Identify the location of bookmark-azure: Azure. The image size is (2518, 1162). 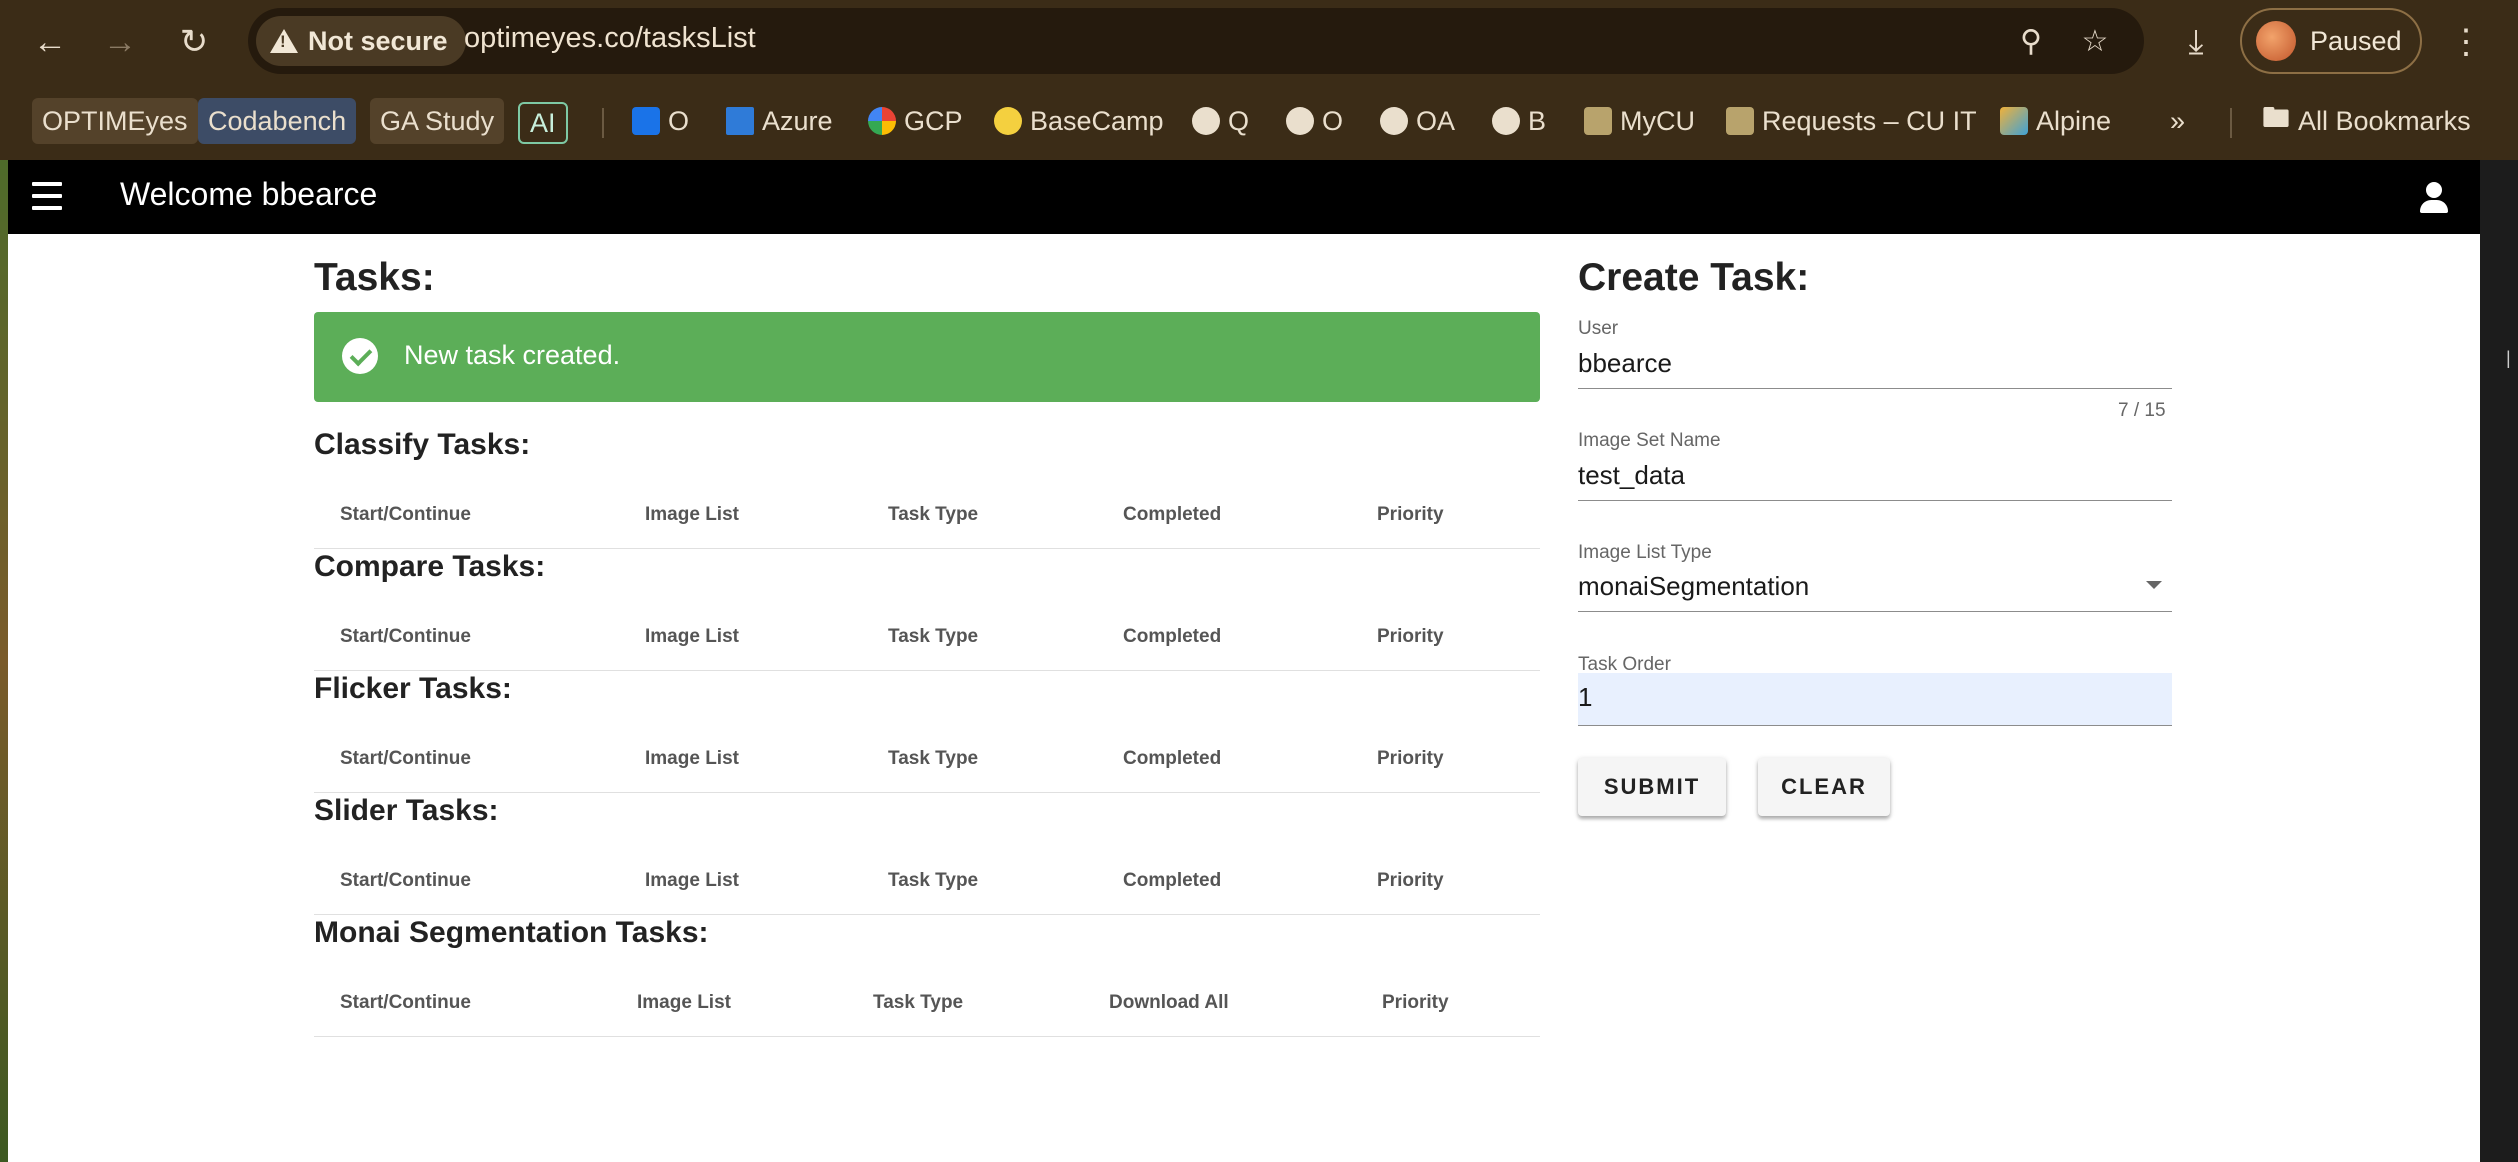
(779, 121).